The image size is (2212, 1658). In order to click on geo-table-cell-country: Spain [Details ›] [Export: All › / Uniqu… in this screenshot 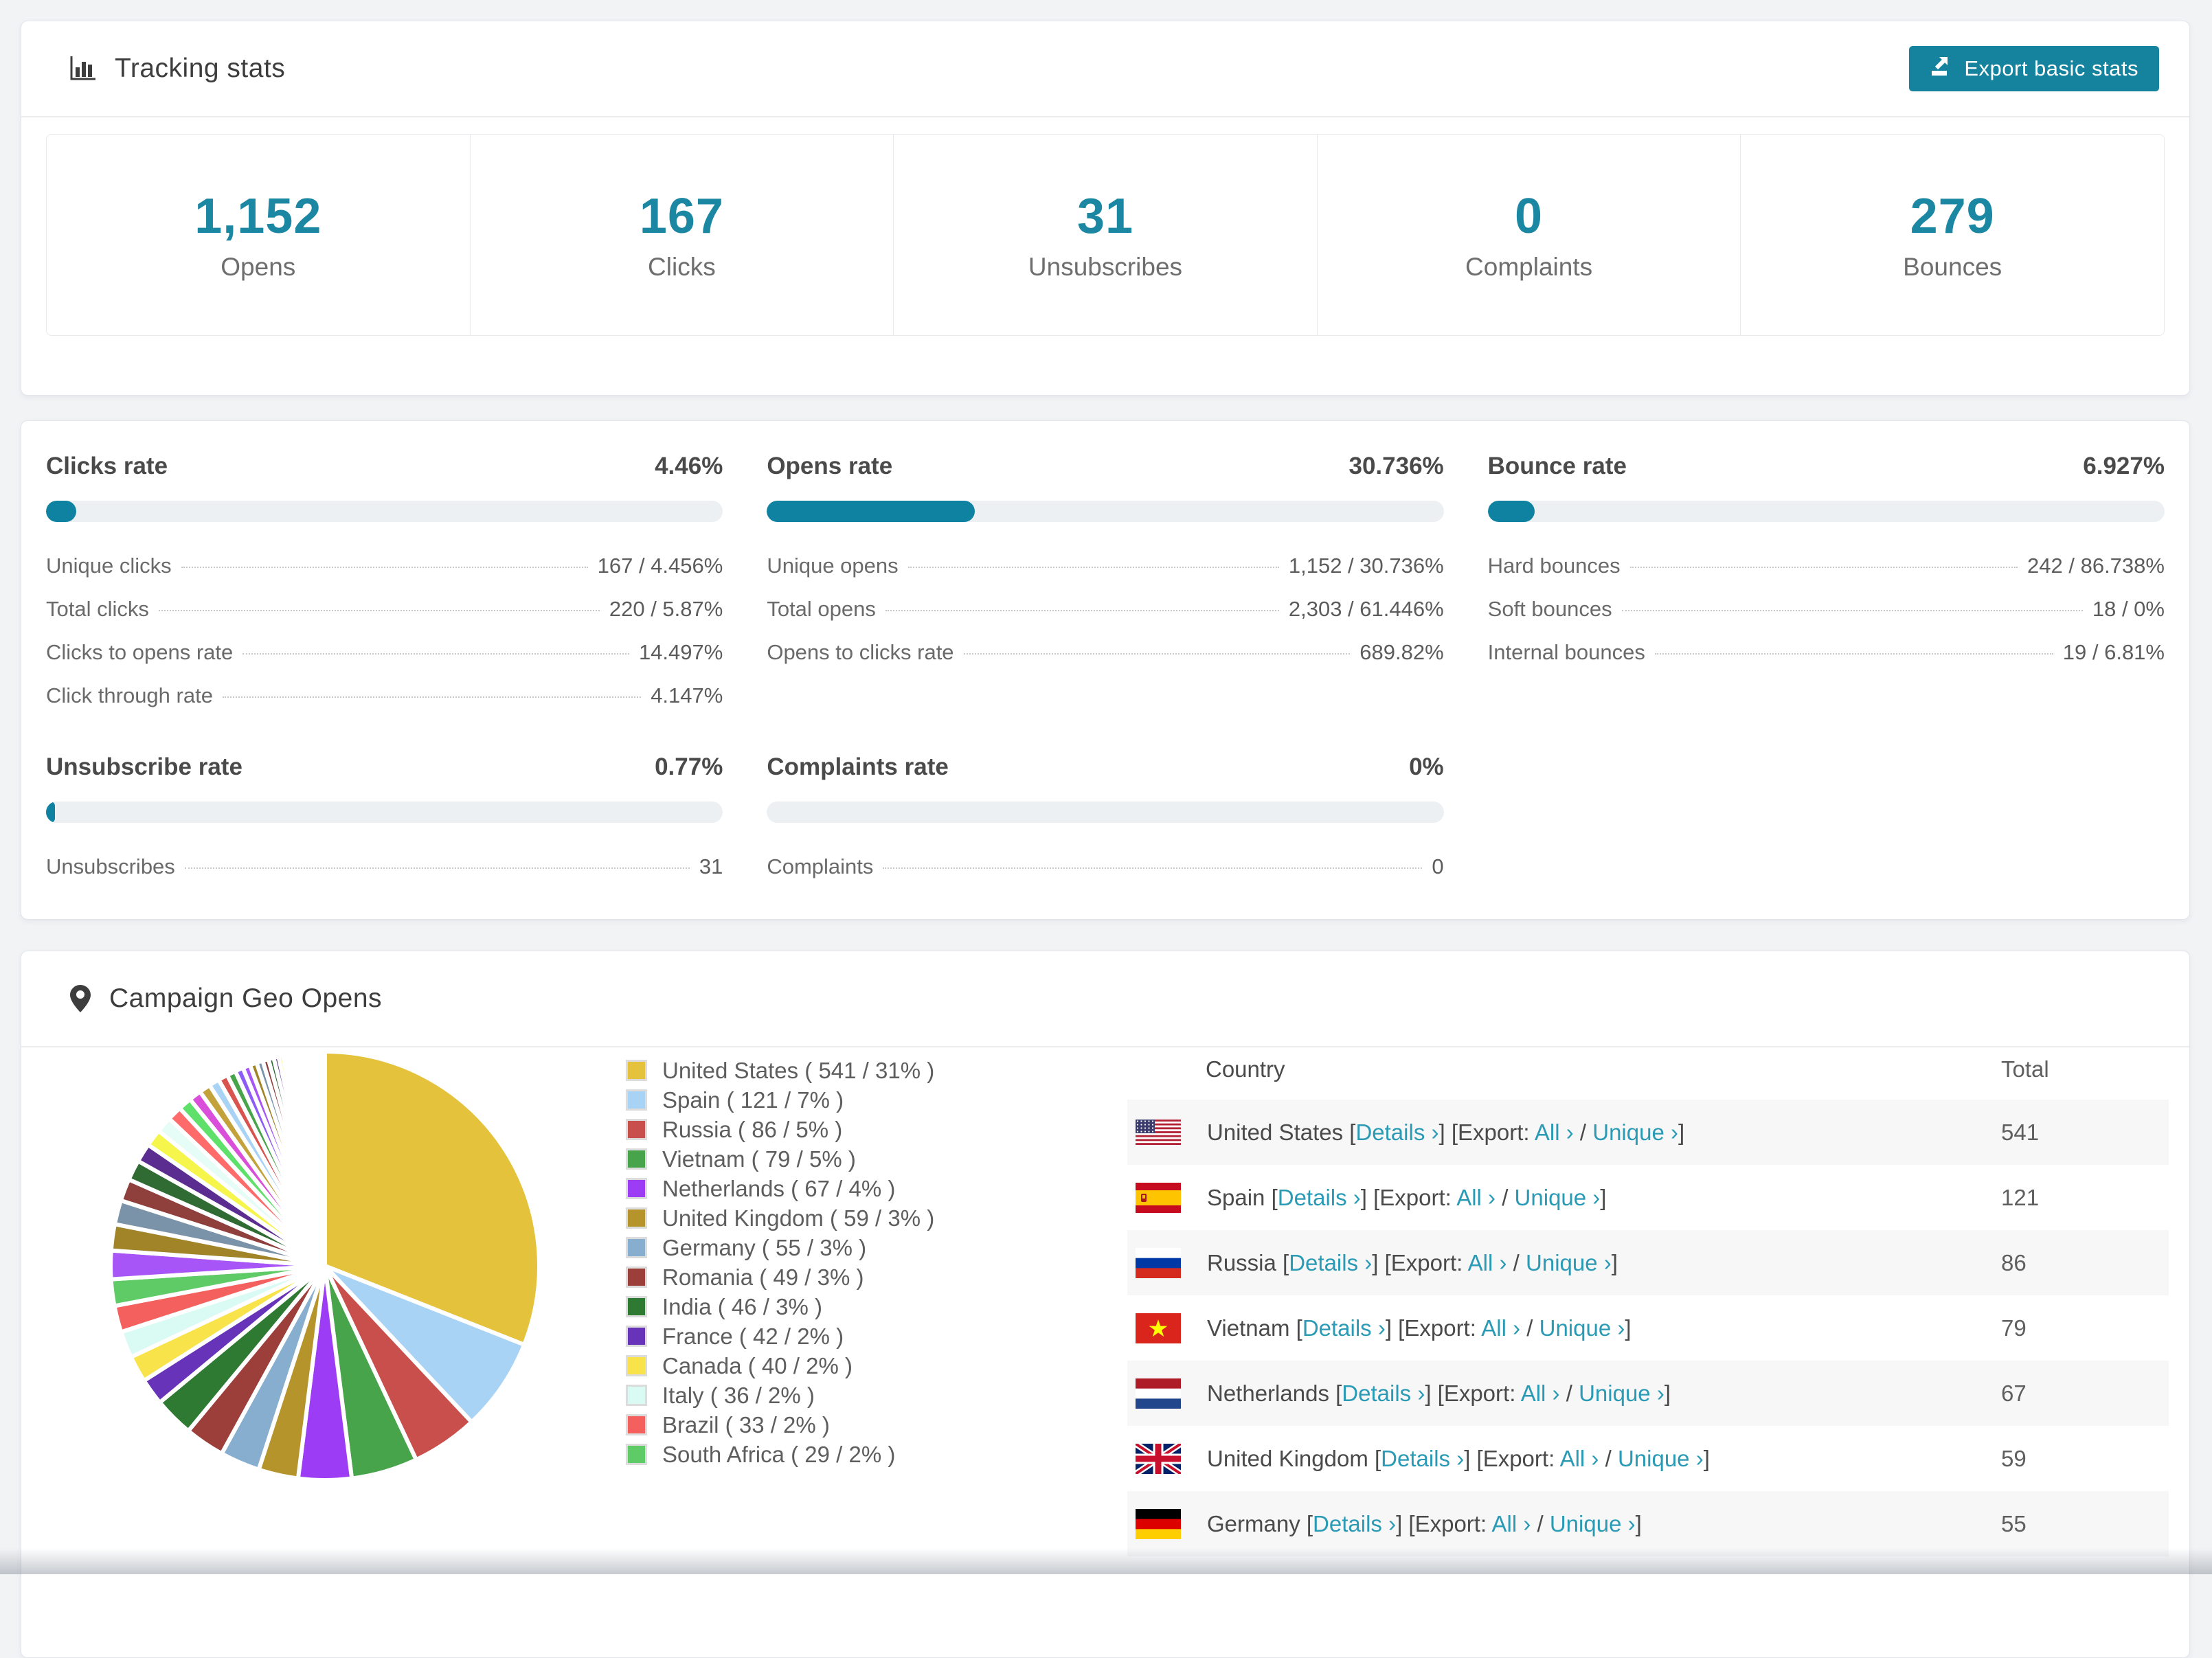, I will do `click(1568, 1197)`.